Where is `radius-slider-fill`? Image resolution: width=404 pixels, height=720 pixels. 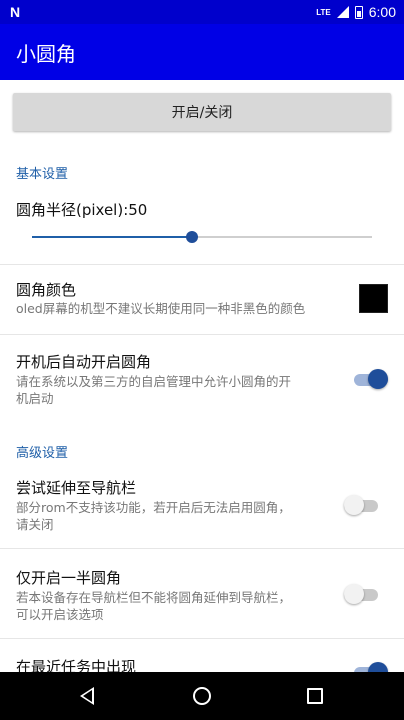
radius-slider-fill is located at coordinates (112, 237).